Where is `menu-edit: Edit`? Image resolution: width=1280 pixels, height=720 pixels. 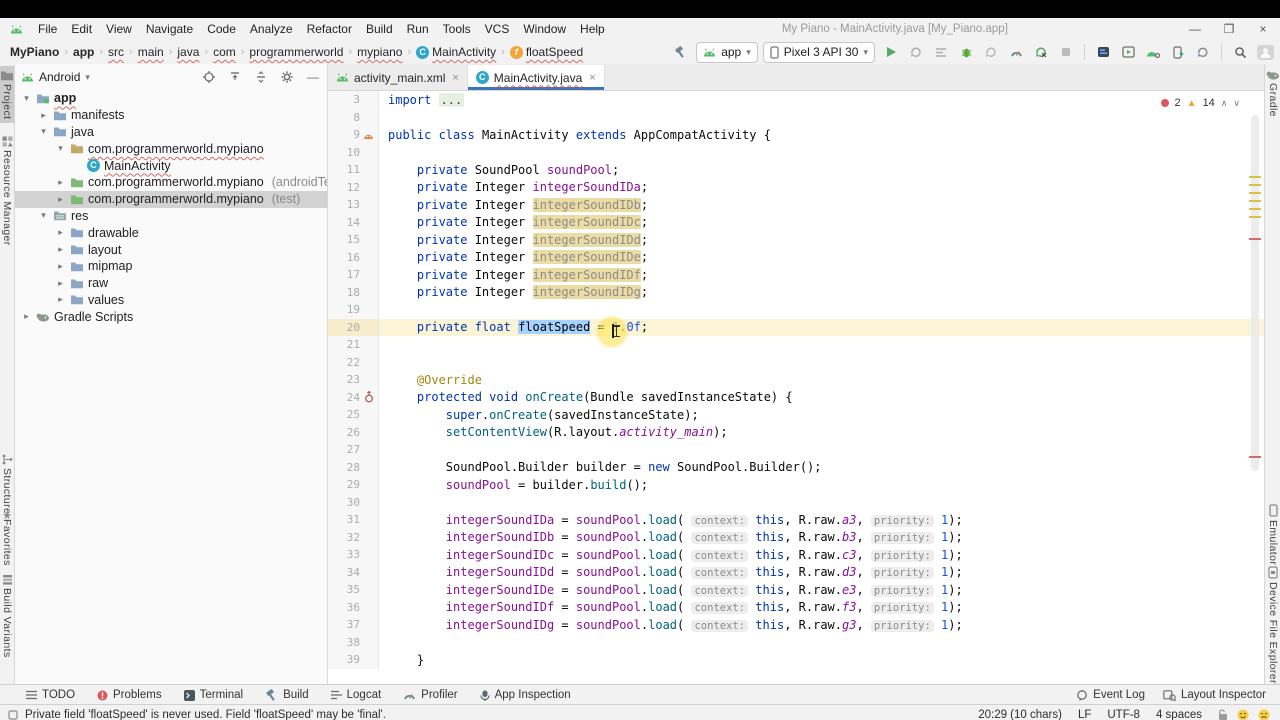
menu-edit: Edit is located at coordinates (81, 29).